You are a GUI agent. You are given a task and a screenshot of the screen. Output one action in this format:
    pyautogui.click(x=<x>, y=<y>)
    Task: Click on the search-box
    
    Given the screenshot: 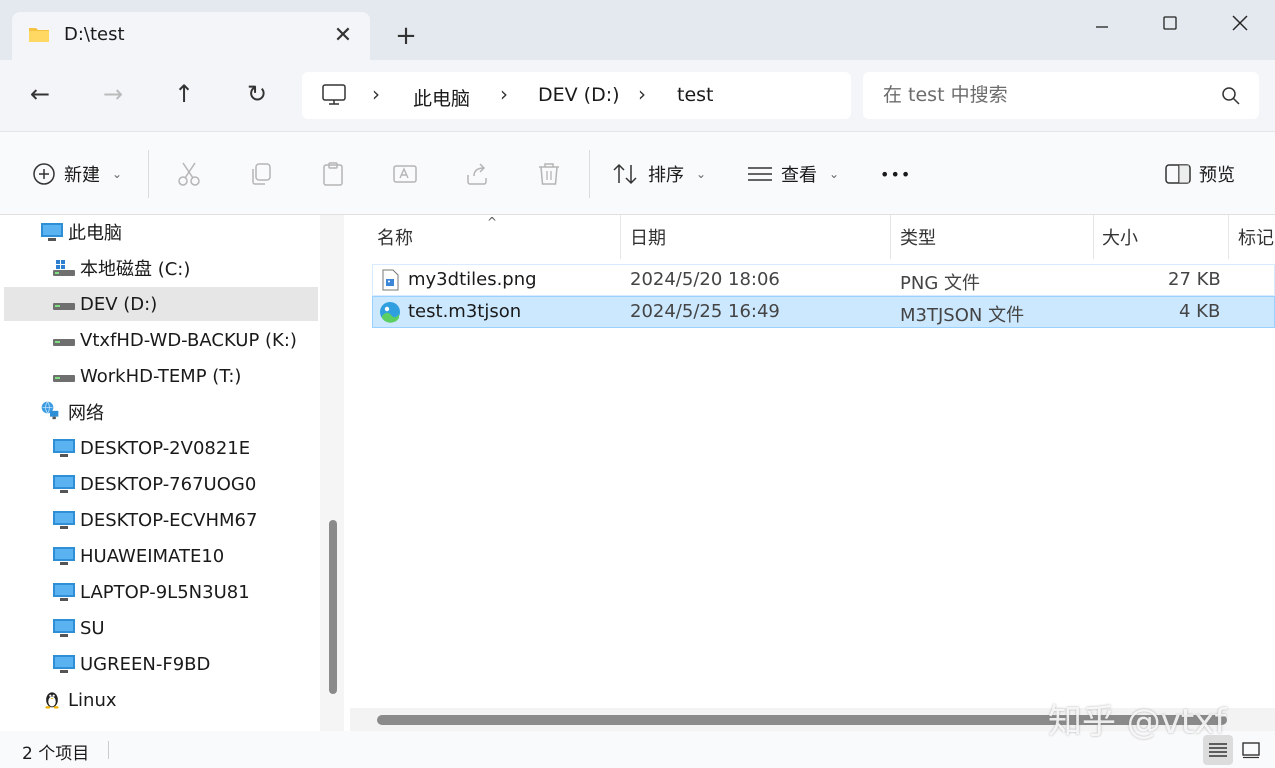 What is the action you would take?
    pyautogui.click(x=1061, y=95)
    